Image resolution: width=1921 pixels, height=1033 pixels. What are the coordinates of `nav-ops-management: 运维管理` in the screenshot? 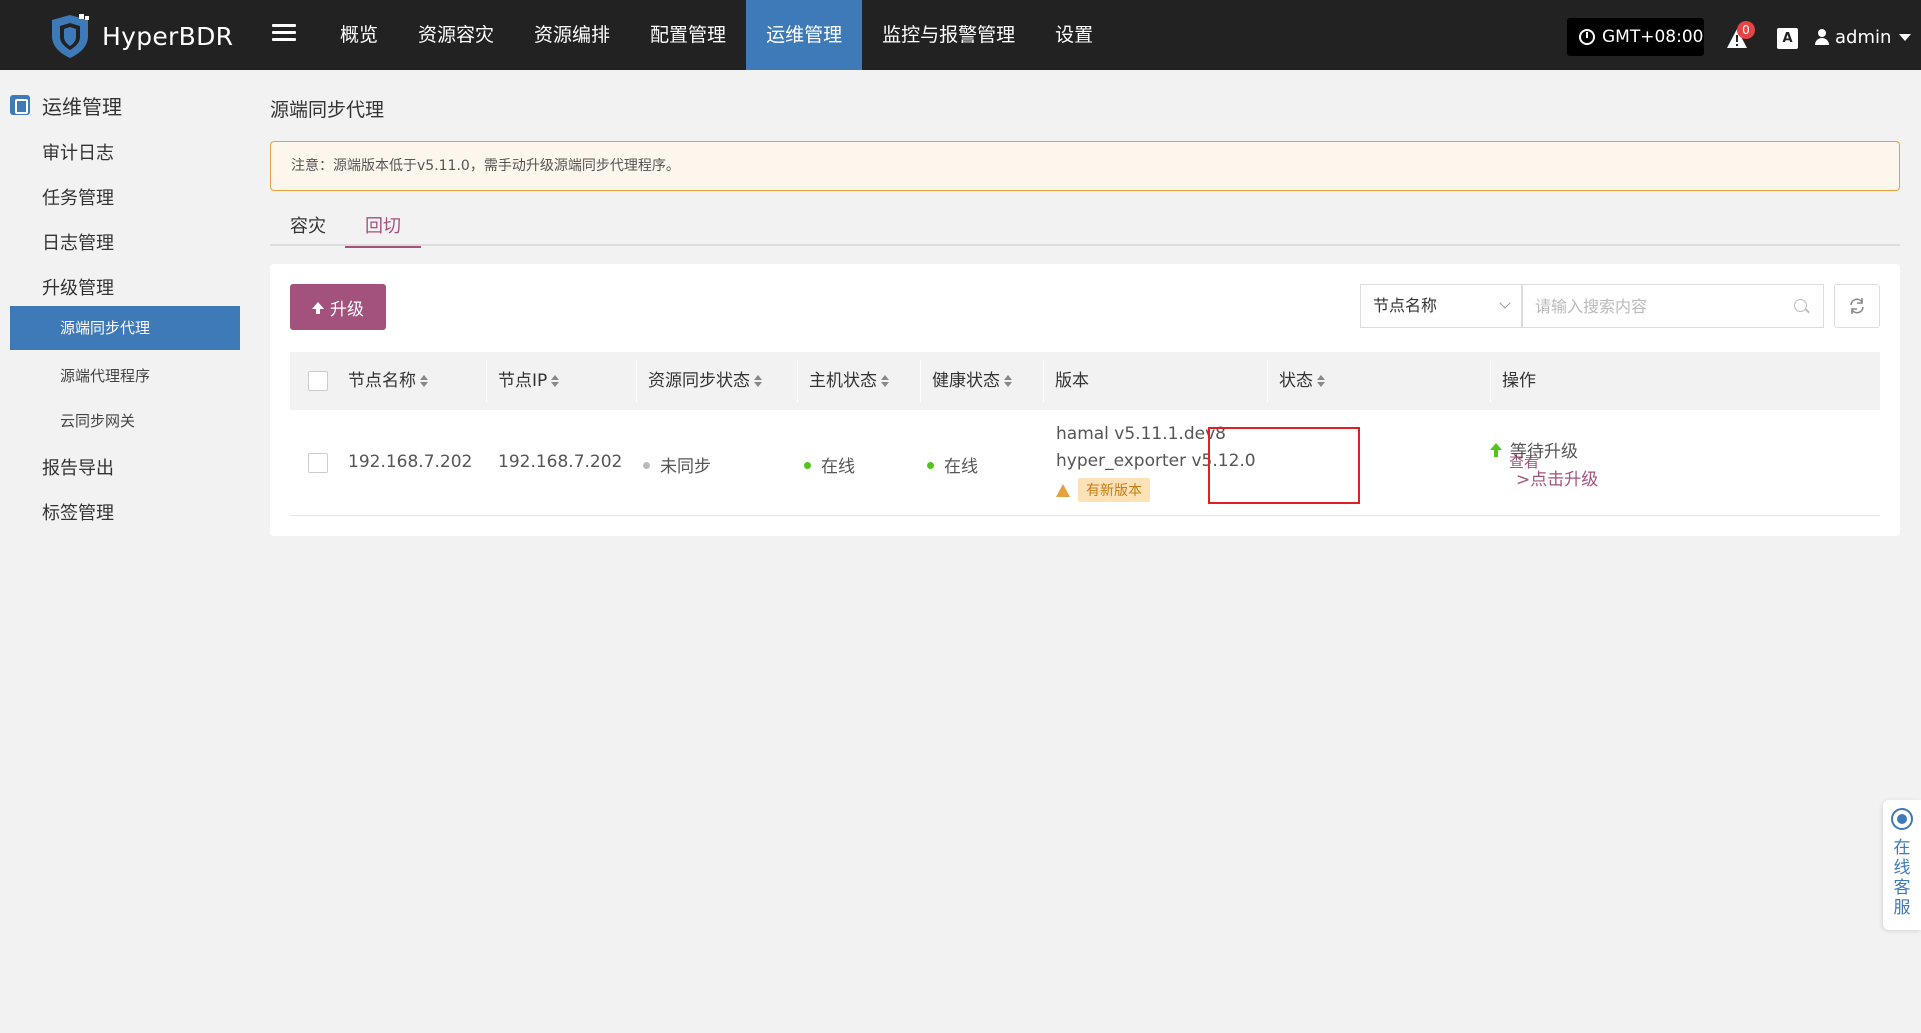 It's located at (804, 35).